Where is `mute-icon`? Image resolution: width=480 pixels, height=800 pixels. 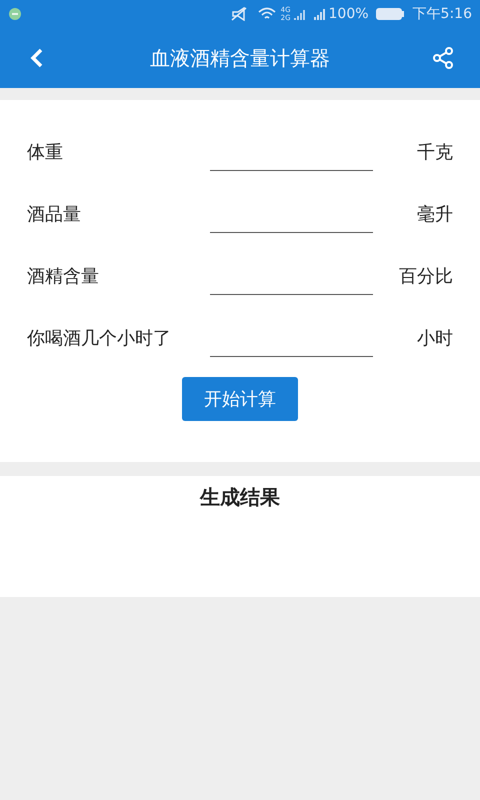
mute-icon is located at coordinates (239, 14).